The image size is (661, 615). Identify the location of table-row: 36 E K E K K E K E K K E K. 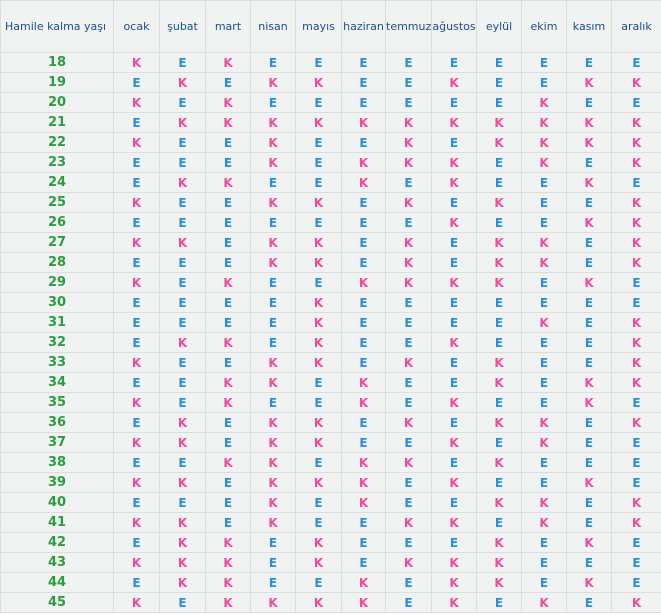
(330, 422).